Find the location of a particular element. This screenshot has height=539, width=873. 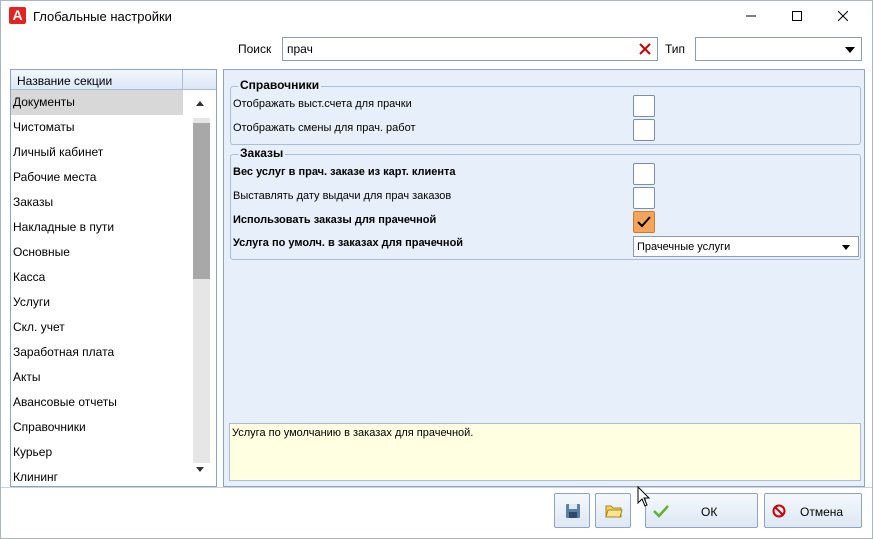

title-bar: A Глобальные настройки is located at coordinates (436, 16).